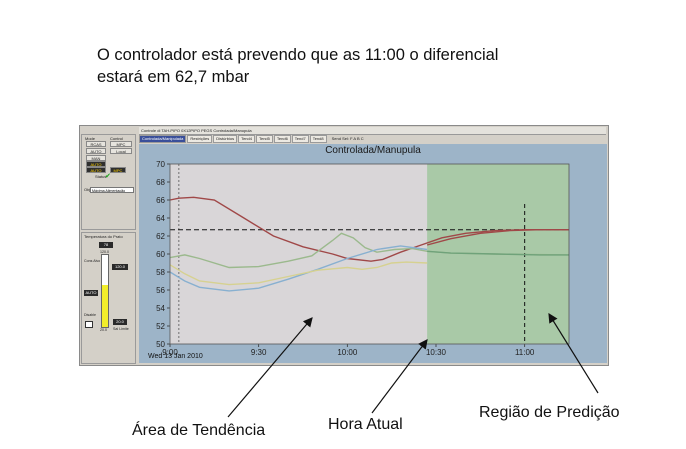 The image size is (686, 449). What do you see at coordinates (525, 352) in the screenshot?
I see `x-tick-label: 11:00` at bounding box center [525, 352].